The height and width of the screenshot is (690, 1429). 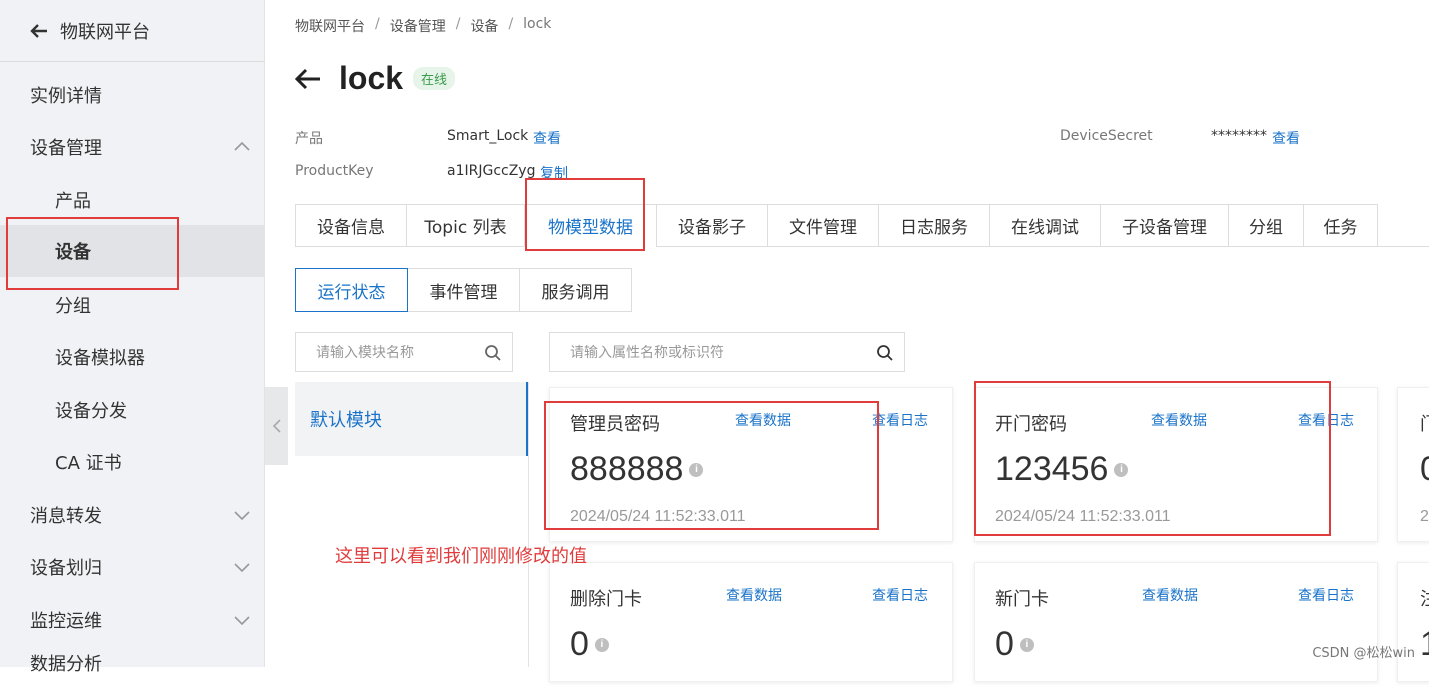 What do you see at coordinates (1152, 458) in the screenshot?
I see `highlight-box-door-password` at bounding box center [1152, 458].